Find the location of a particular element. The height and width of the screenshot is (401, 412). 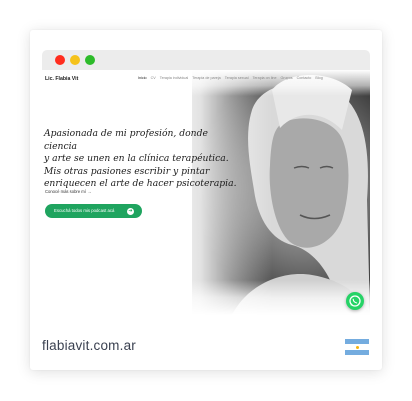

nav-item-blog: Blog is located at coordinates (318, 78).